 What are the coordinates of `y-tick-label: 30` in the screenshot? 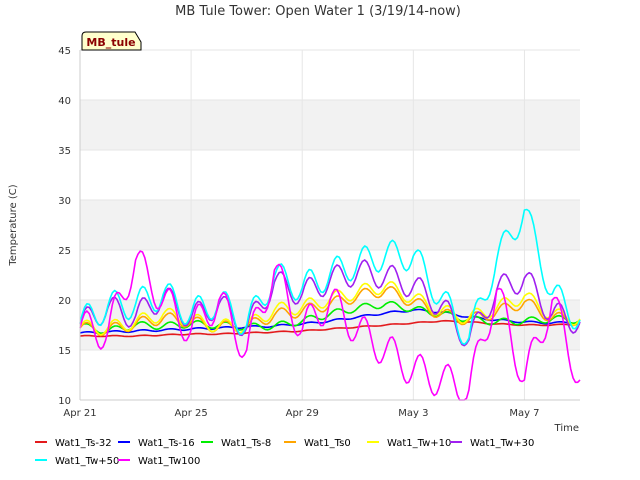 It's located at (64, 201).